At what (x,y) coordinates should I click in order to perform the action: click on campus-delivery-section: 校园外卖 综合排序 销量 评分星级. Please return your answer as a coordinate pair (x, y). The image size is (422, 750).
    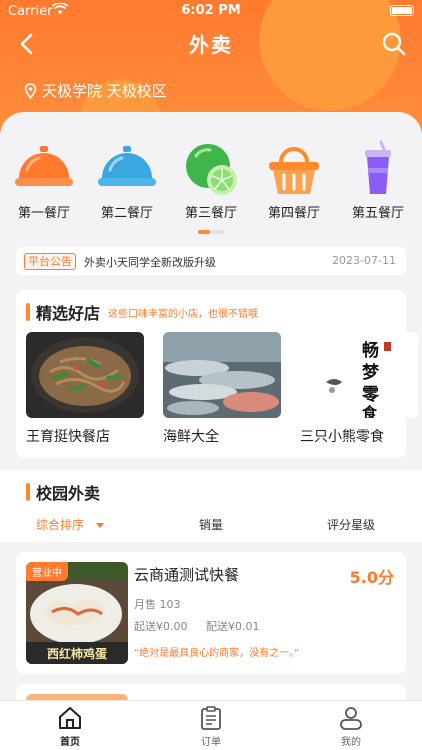
    Looking at the image, I should click on (211, 506).